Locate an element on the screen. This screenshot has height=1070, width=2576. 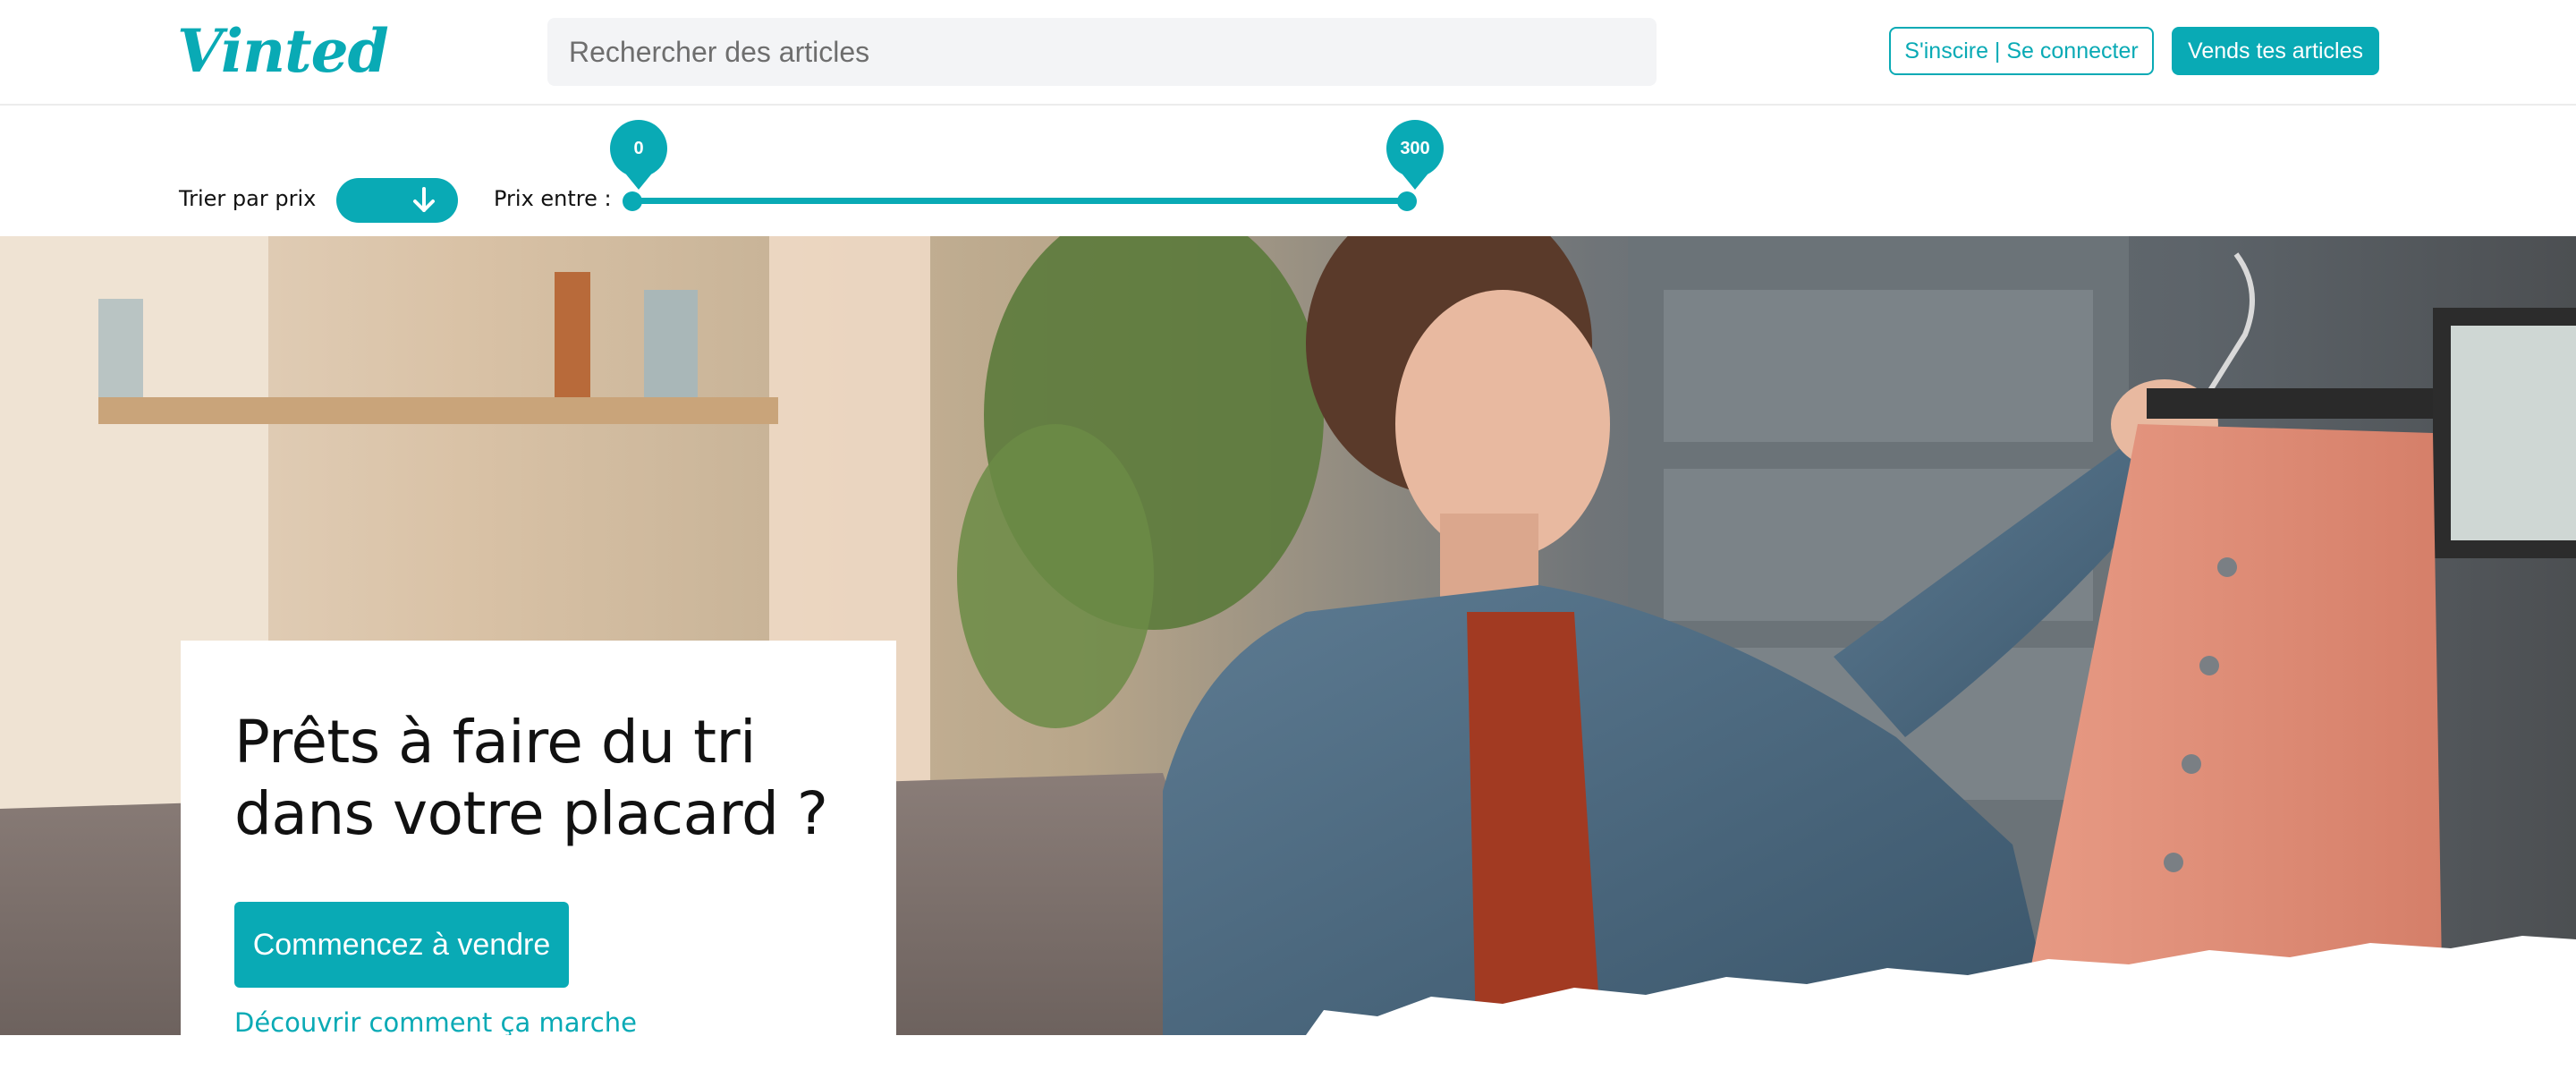
price-range-slider: 0 300 is located at coordinates (1027, 161).